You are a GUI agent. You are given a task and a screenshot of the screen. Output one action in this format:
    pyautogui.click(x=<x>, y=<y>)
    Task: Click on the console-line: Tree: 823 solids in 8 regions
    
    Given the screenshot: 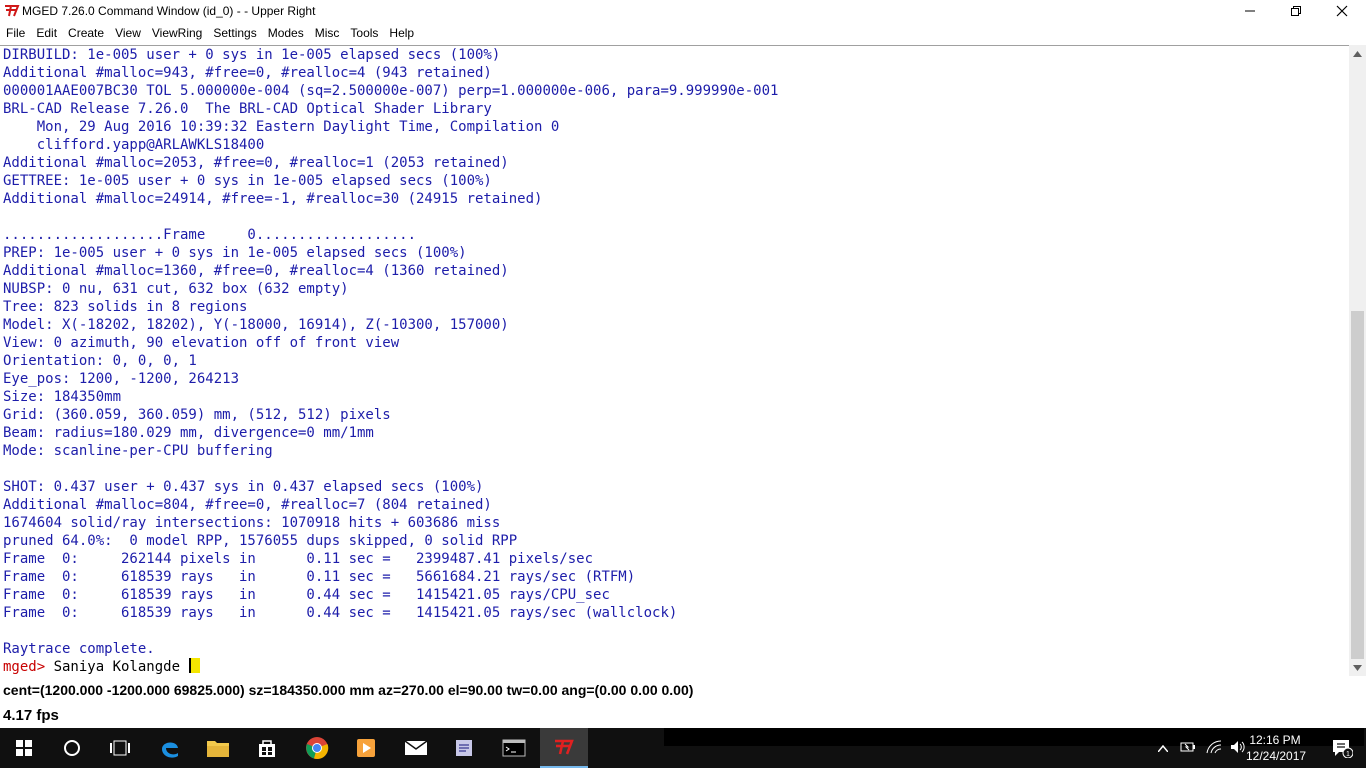 What is the action you would take?
    pyautogui.click(x=125, y=307)
    